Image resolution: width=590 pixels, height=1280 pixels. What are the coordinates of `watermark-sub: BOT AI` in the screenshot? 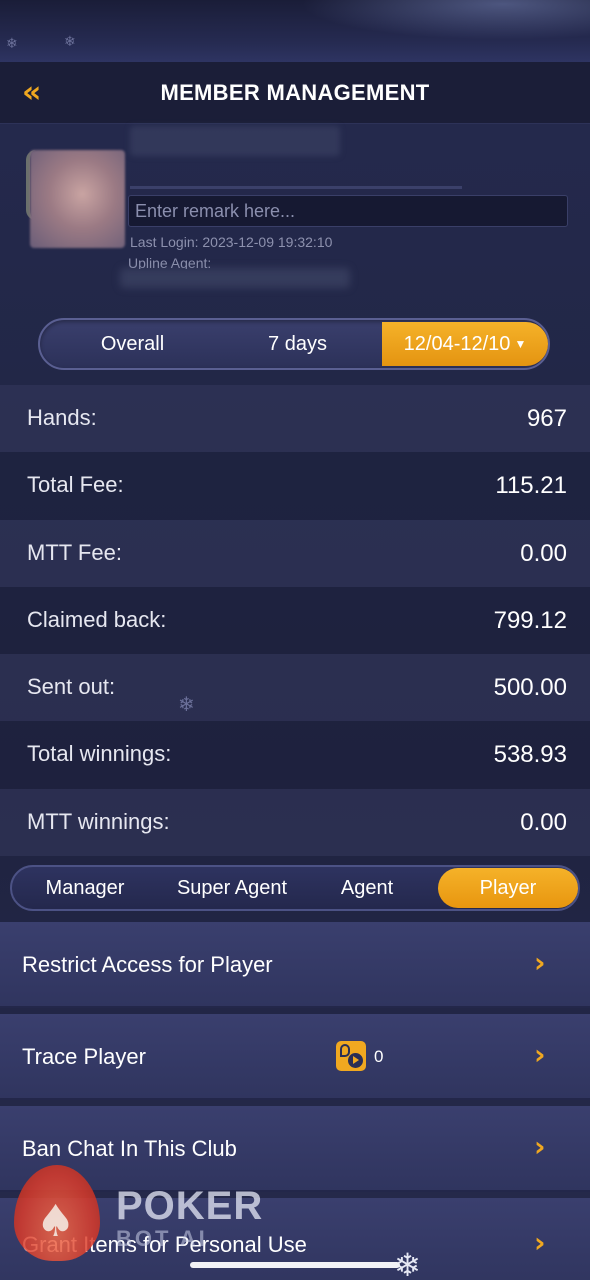 It's located at (162, 1238).